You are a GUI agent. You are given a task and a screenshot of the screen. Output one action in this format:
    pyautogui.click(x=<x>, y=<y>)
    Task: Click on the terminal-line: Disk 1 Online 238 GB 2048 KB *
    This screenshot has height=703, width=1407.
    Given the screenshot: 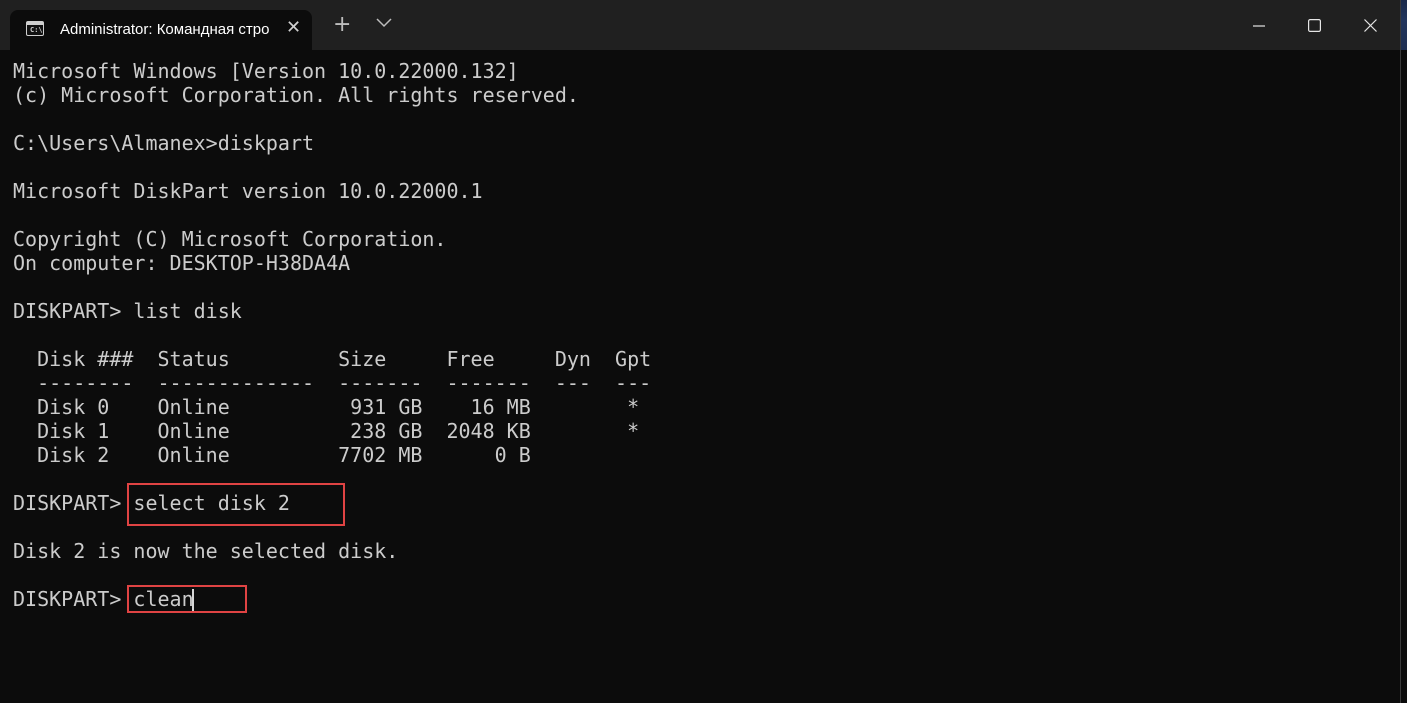 What is the action you would take?
    pyautogui.click(x=326, y=431)
    